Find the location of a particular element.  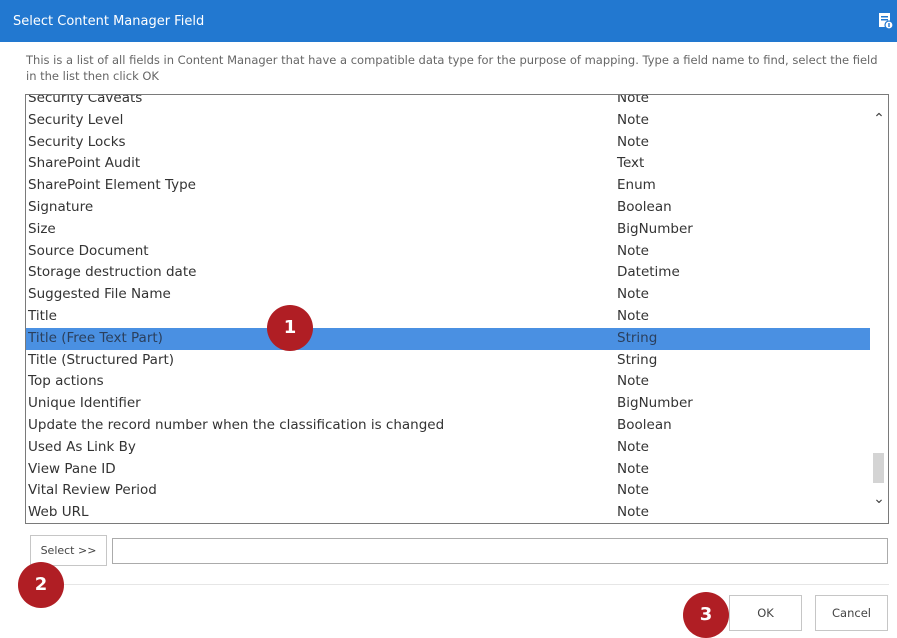

field-row: View Pane ID Note is located at coordinates (448, 470).